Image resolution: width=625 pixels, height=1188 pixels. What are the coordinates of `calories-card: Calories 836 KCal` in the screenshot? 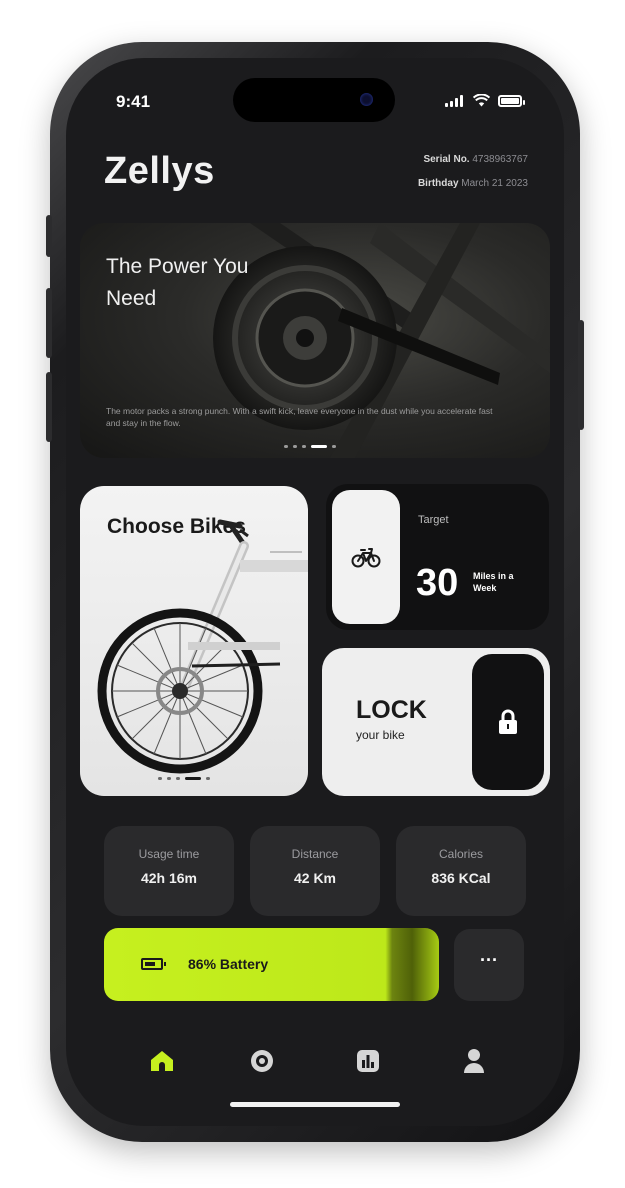 It's located at (461, 871).